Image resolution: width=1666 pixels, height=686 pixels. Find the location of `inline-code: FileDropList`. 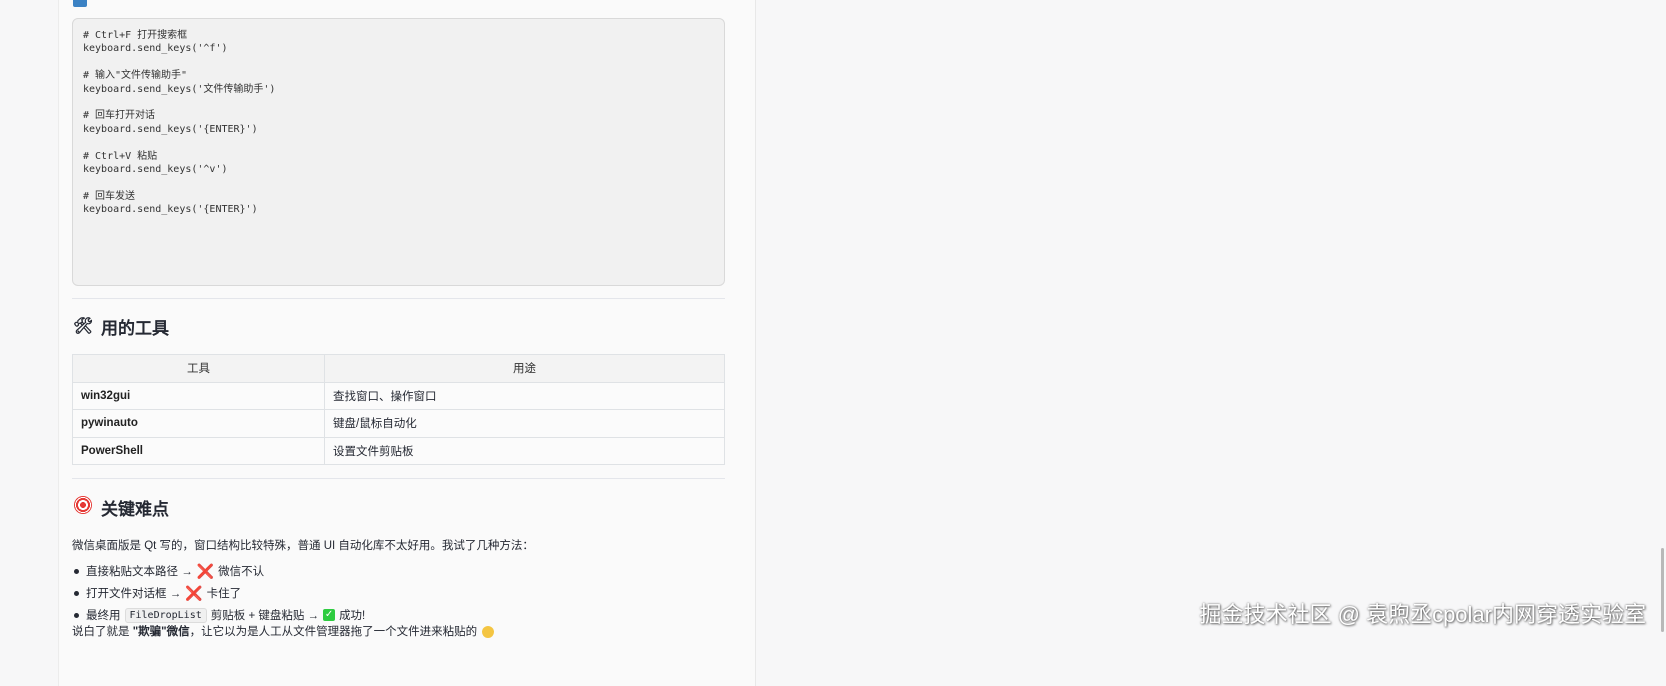

inline-code: FileDropList is located at coordinates (165, 615).